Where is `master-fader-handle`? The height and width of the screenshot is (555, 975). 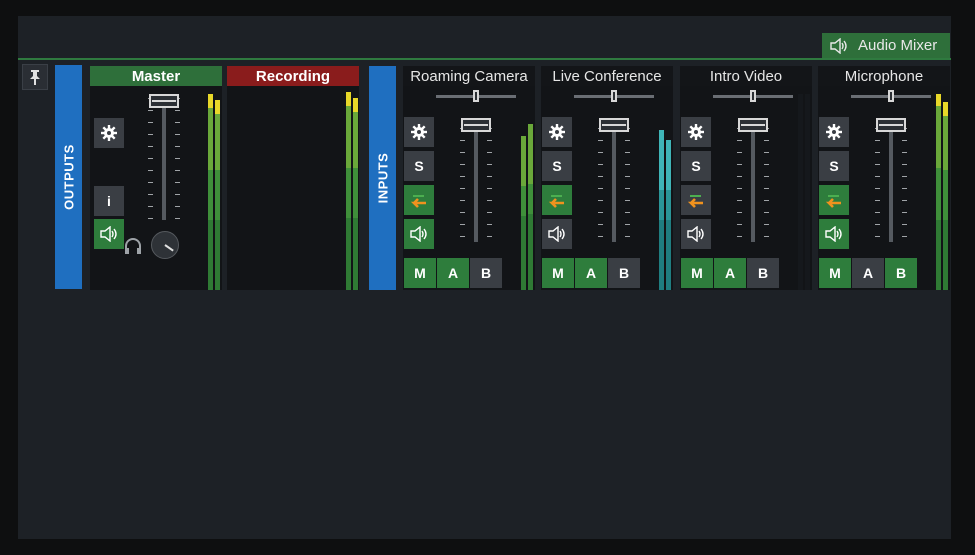 master-fader-handle is located at coordinates (164, 101).